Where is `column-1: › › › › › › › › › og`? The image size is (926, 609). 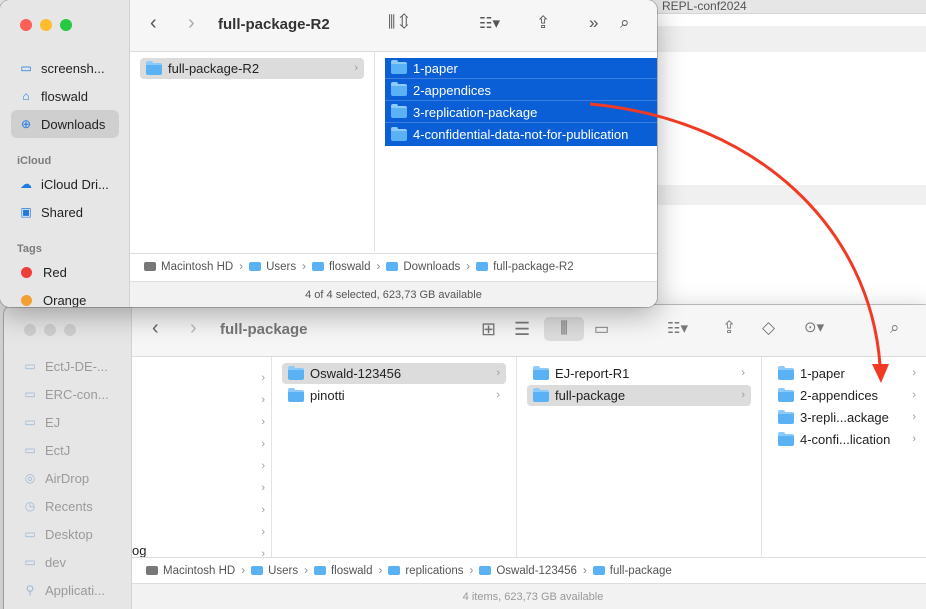
column-1: › › › › › › › › › og is located at coordinates (202, 458).